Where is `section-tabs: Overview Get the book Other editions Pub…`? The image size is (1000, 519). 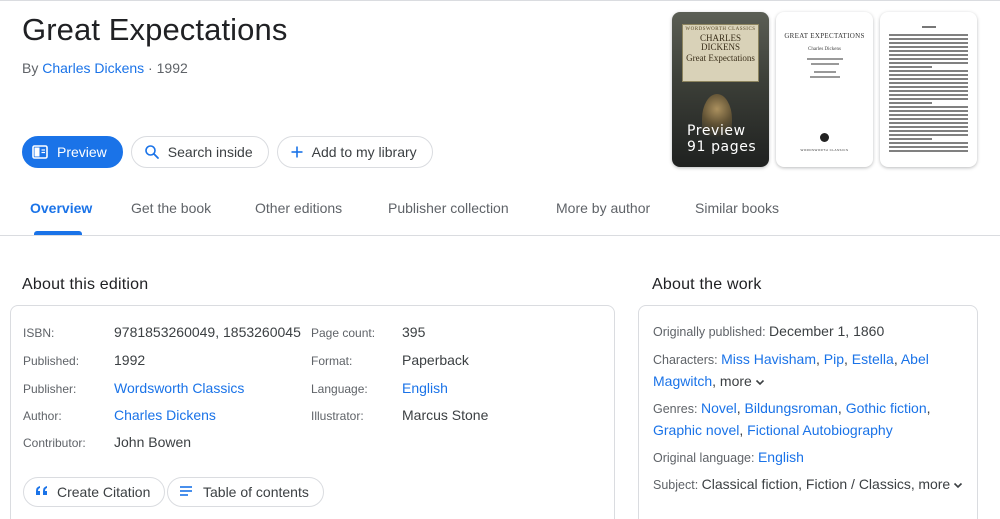 section-tabs: Overview Get the book Other editions Pub… is located at coordinates (500, 212).